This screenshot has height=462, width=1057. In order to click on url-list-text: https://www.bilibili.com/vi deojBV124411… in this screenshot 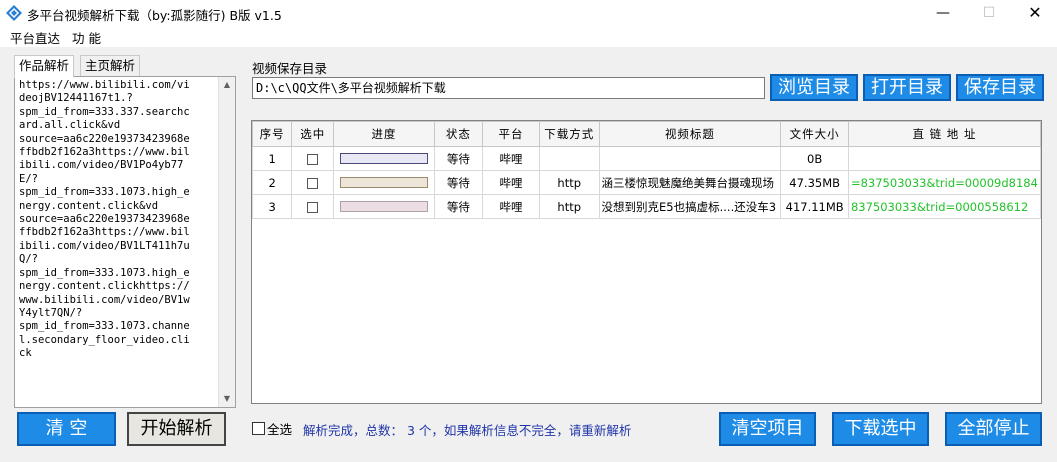, I will do `click(104, 219)`.